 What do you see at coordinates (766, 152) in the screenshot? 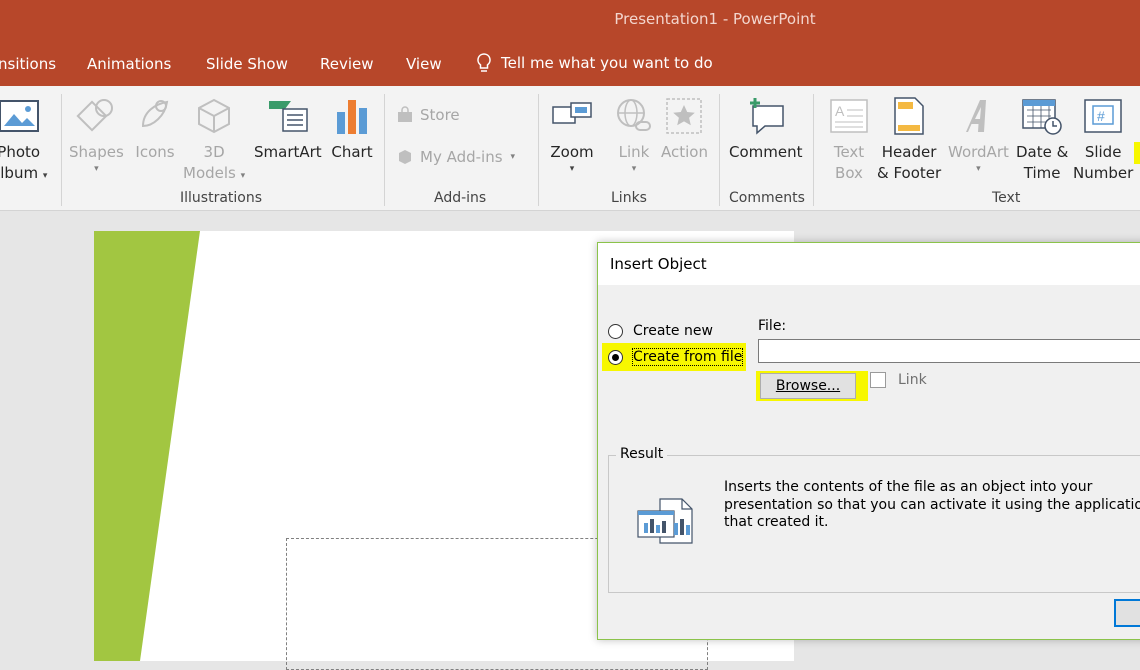
I see `comment-label: Comment` at bounding box center [766, 152].